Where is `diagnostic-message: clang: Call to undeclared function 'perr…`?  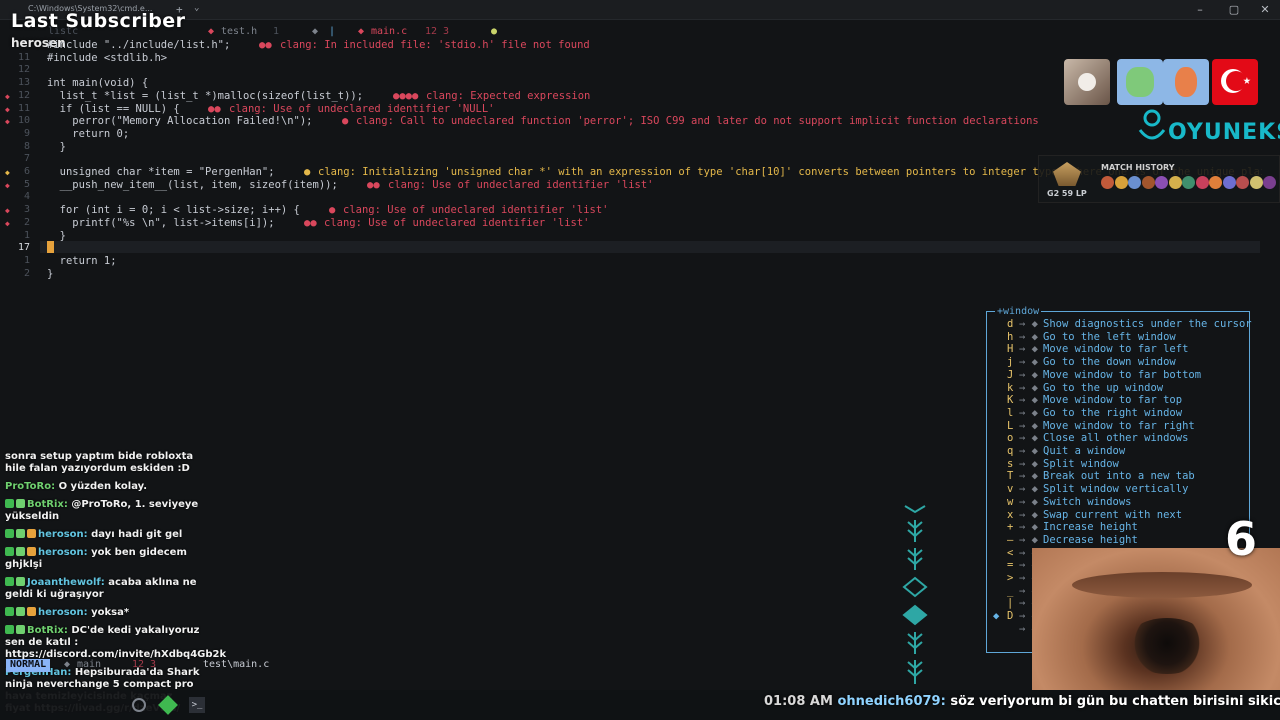 diagnostic-message: clang: Call to undeclared function 'perr… is located at coordinates (697, 121).